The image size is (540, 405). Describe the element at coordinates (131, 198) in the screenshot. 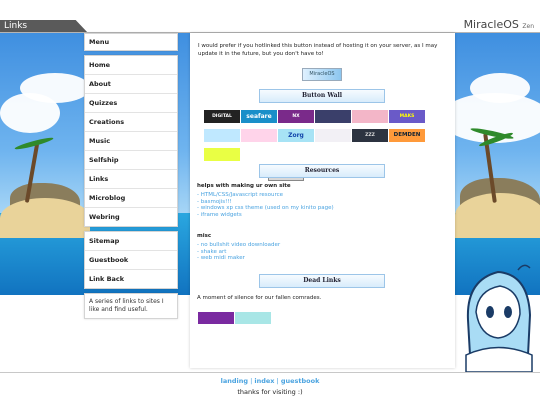

I see `sidebar-item-microblog: Microblog` at that location.